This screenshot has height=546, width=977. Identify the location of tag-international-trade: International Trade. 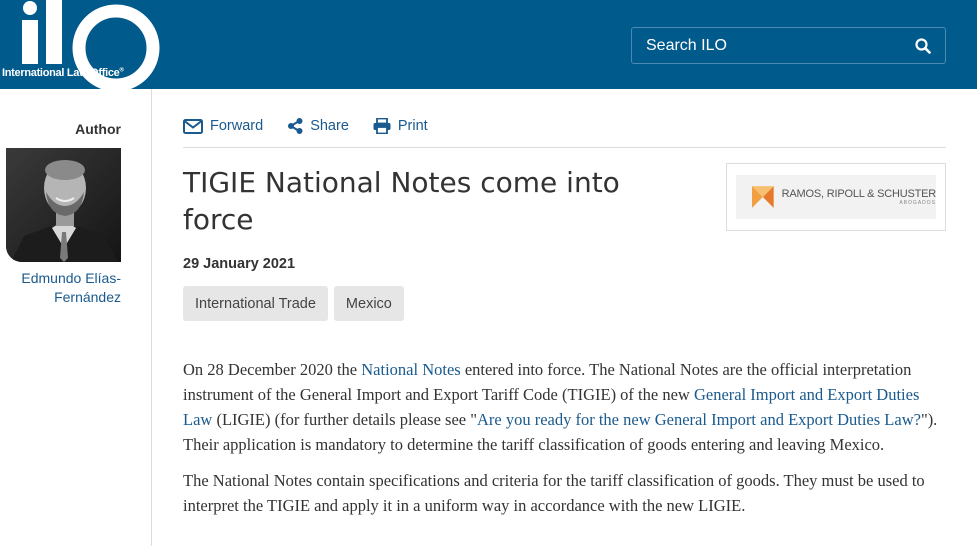
(255, 303).